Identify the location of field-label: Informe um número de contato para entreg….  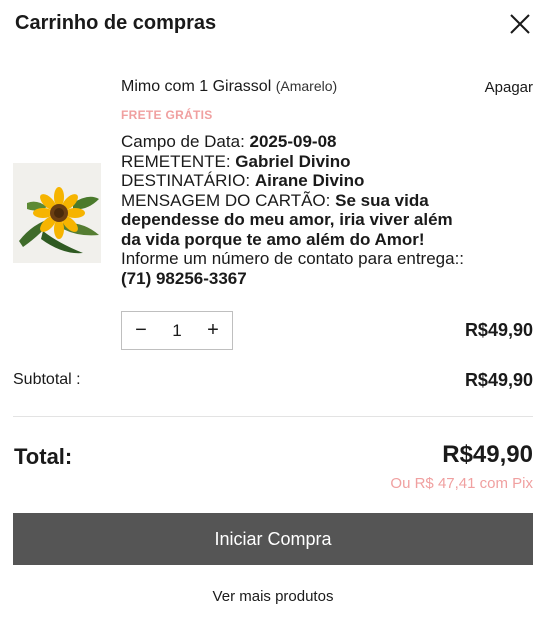
(293, 258).